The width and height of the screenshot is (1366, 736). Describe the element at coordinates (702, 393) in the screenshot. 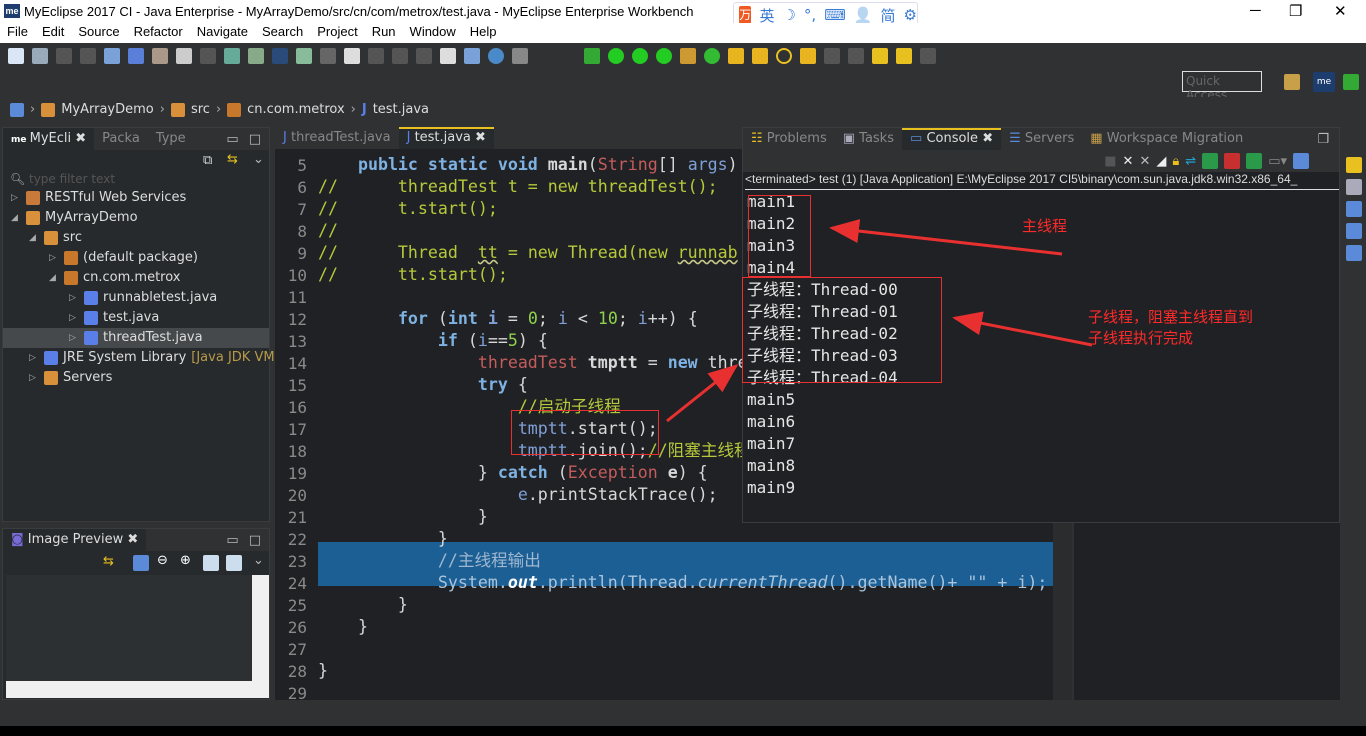

I see `arrow-start-join` at that location.